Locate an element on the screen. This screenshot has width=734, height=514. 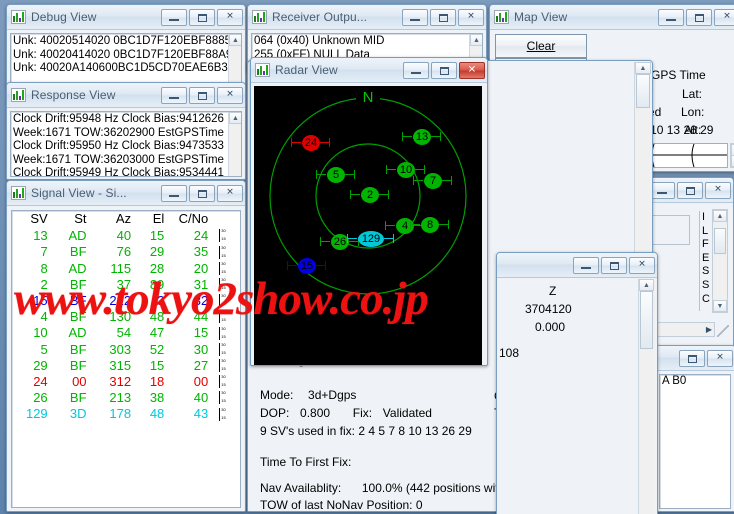
extra-output-list: A B0 is located at coordinates (695, 441).